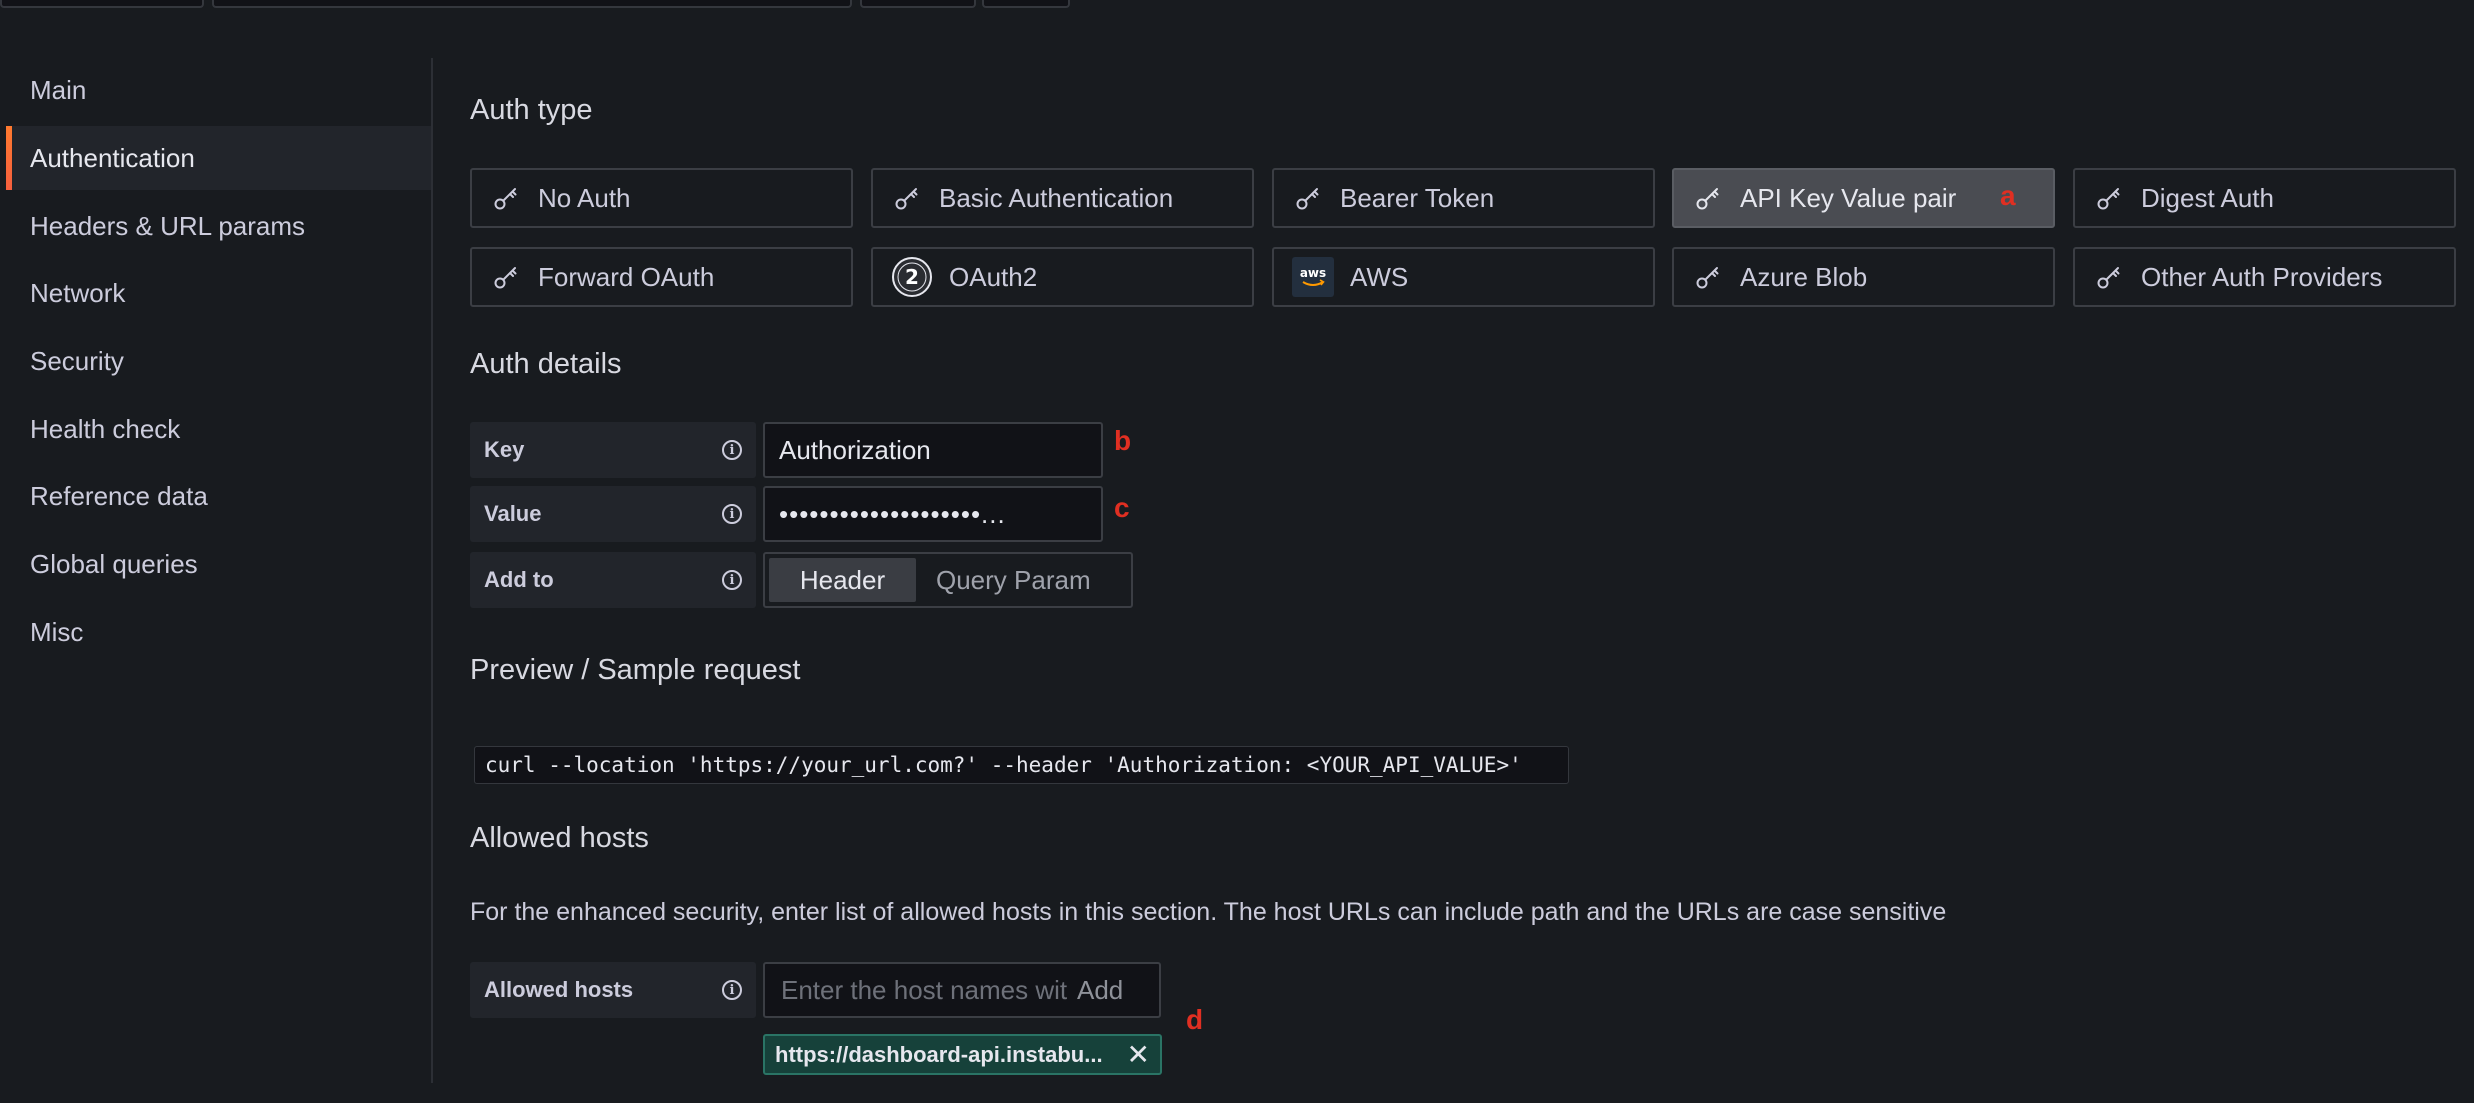 The width and height of the screenshot is (2474, 1103). Describe the element at coordinates (546, 364) in the screenshot. I see `auth-details-heading: Auth details` at that location.